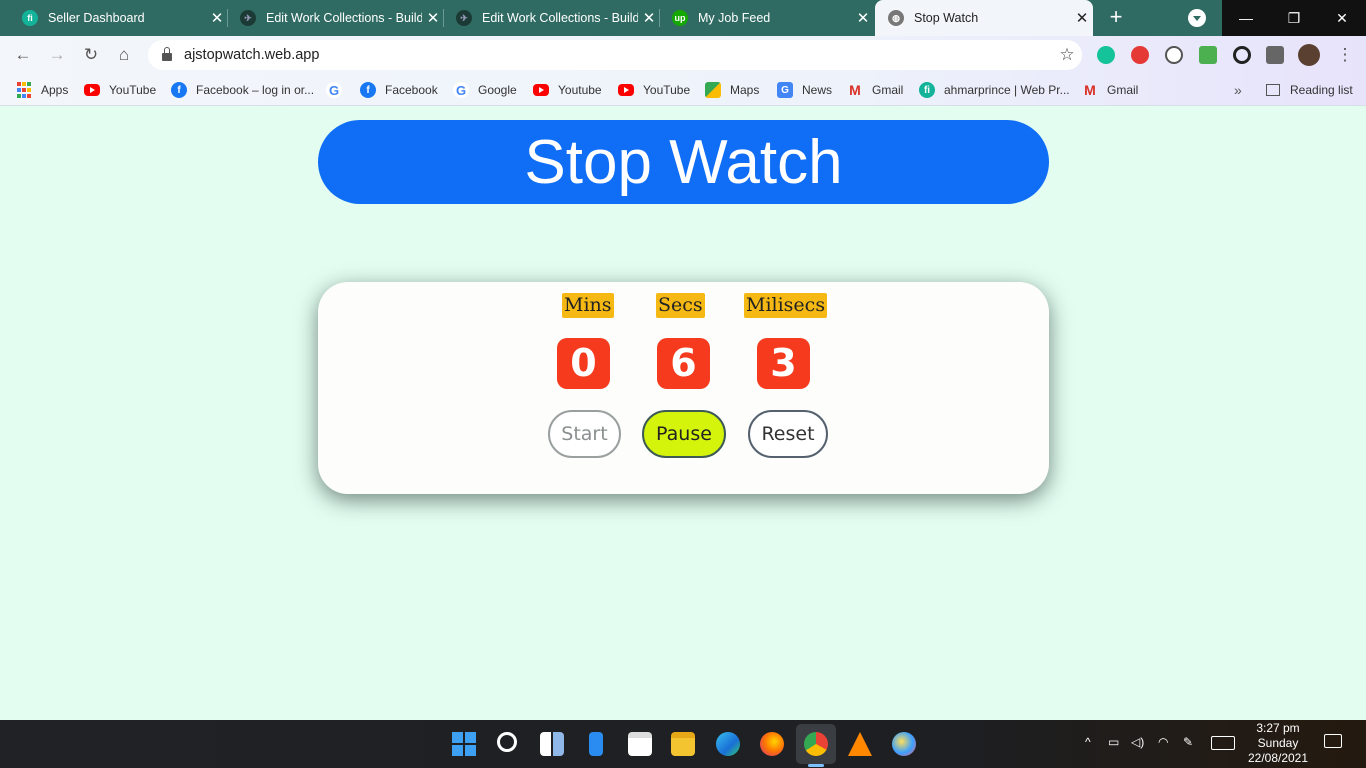 The image size is (1366, 768). Describe the element at coordinates (114, 18) in the screenshot. I see `tab-seller-dashboard: fi Seller Dashboard ✕` at that location.